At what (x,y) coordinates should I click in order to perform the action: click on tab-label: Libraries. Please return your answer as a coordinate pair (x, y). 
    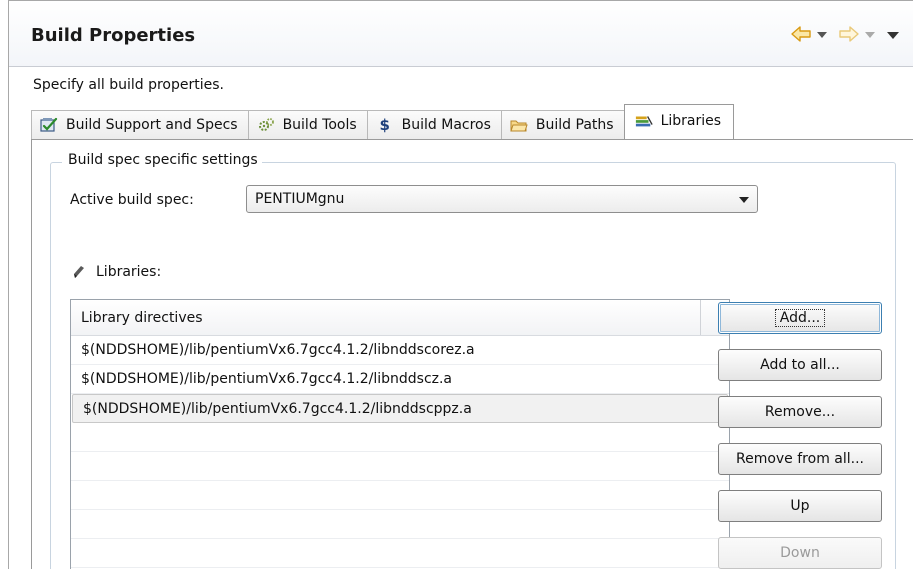
    Looking at the image, I should click on (691, 120).